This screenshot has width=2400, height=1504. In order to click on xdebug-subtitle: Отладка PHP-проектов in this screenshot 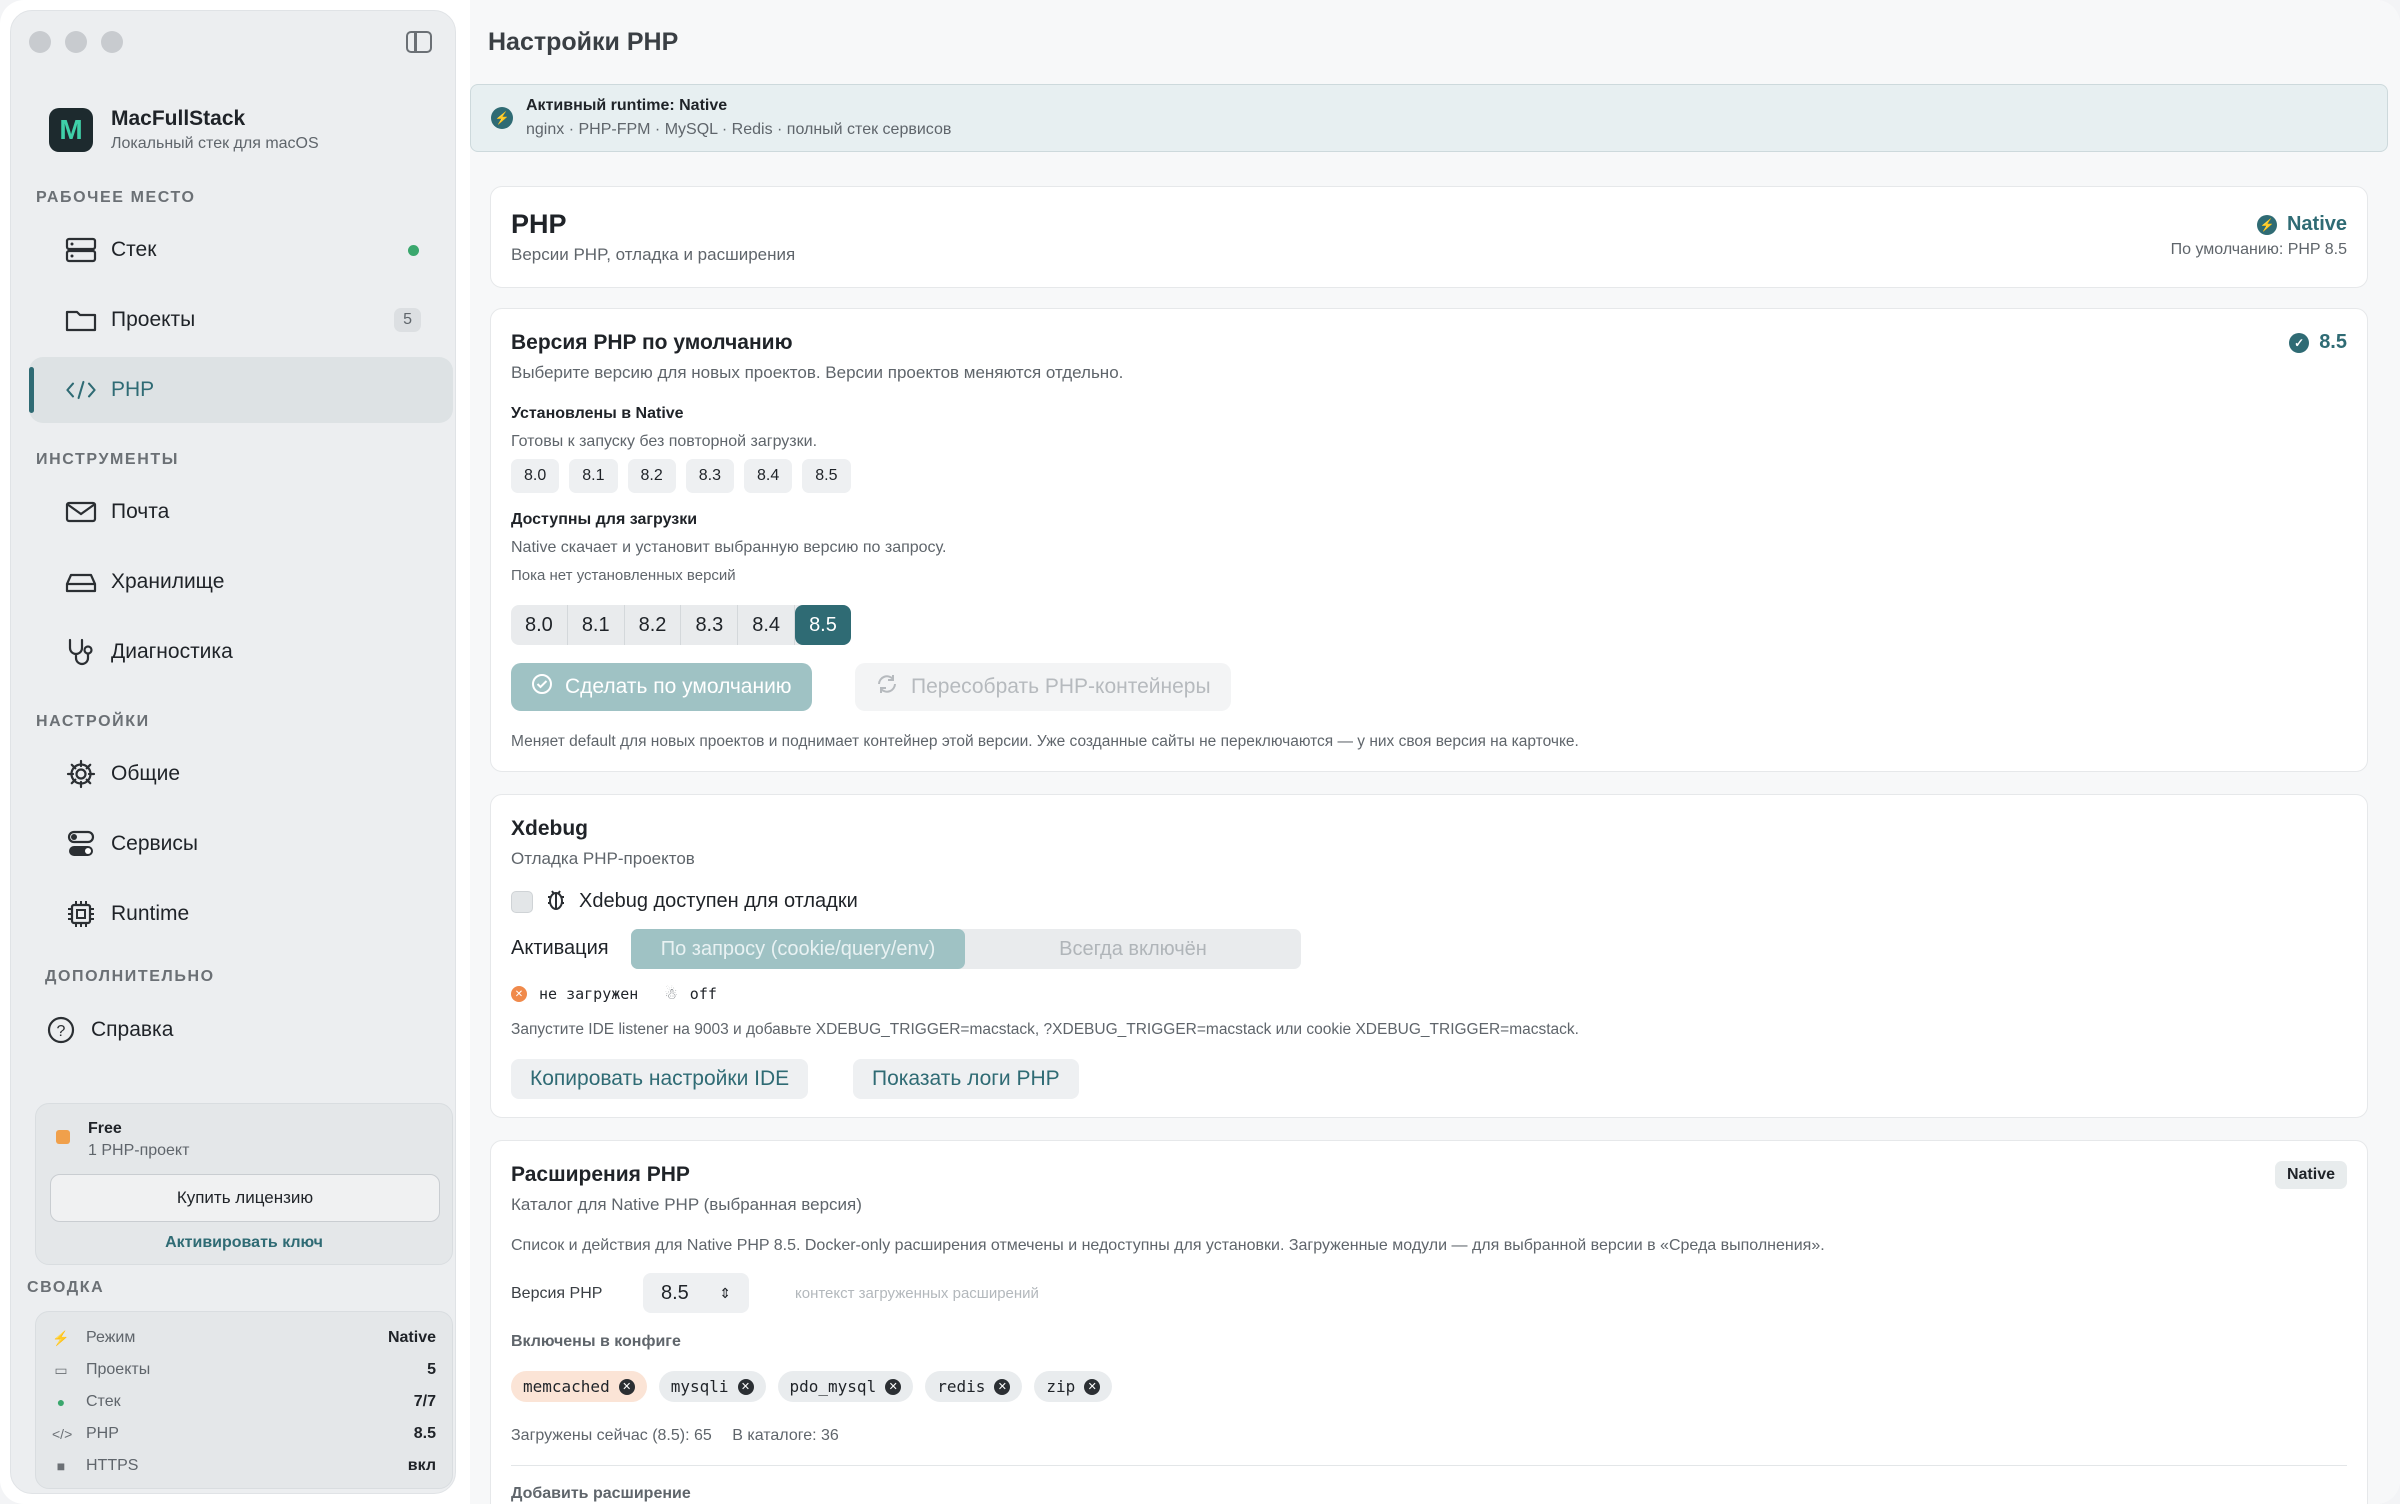, I will do `click(603, 858)`.